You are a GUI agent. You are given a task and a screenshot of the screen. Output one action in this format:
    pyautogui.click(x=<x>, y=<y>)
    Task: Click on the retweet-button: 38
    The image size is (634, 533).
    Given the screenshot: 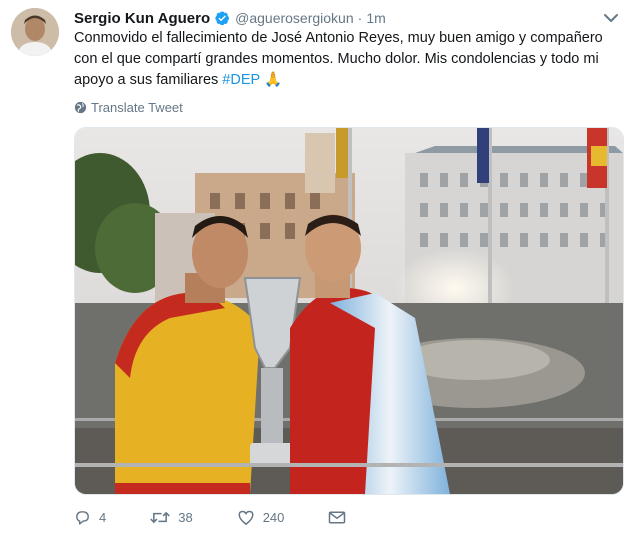 What is the action you would take?
    pyautogui.click(x=171, y=517)
    